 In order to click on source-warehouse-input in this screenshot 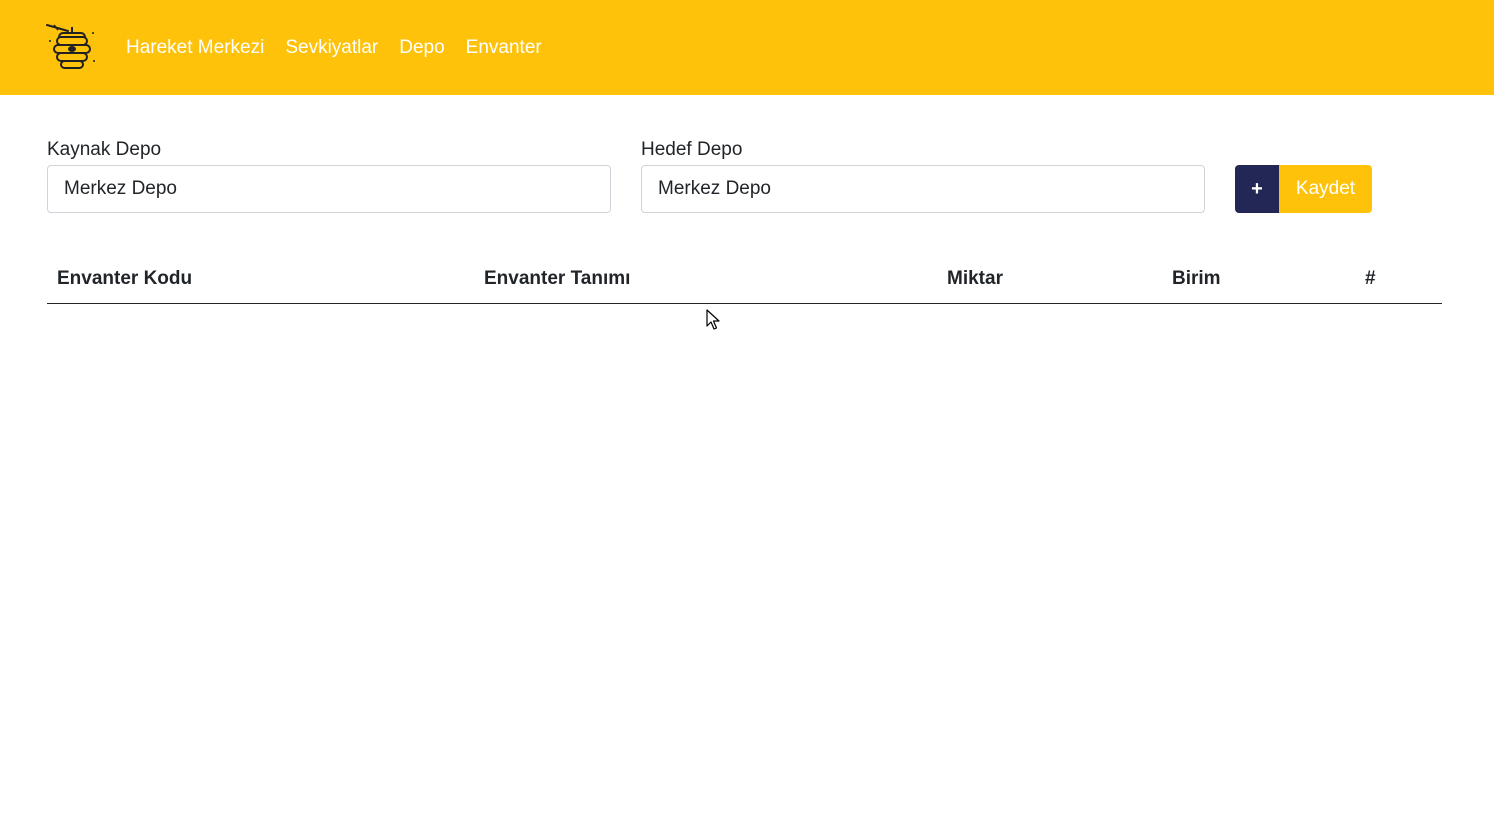, I will do `click(329, 189)`.